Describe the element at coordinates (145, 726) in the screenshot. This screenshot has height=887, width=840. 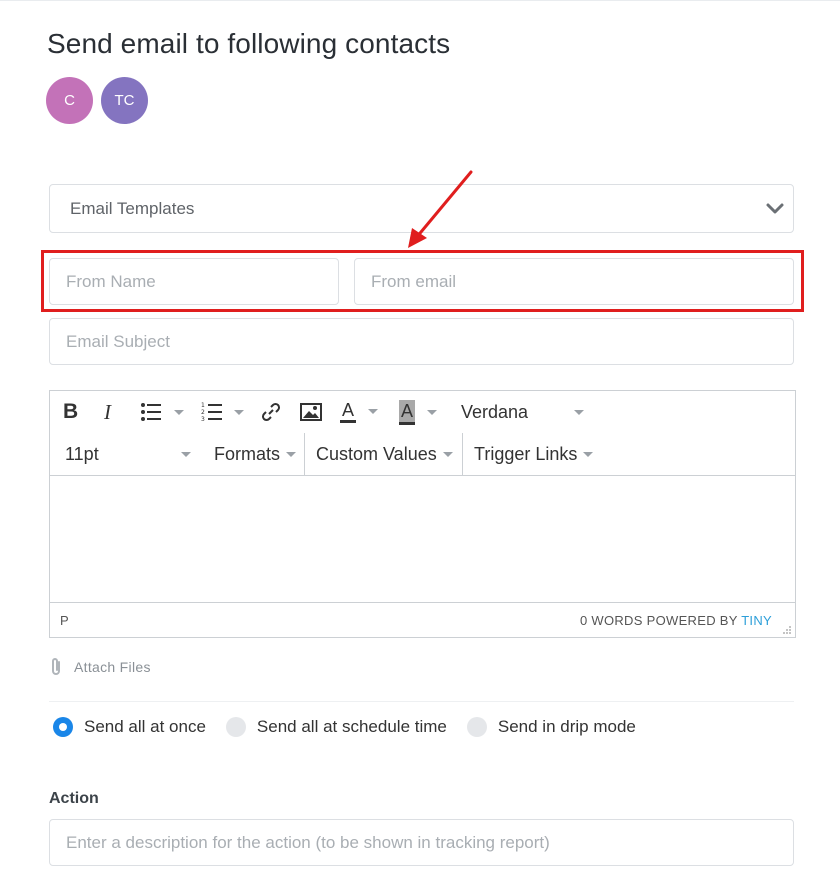
I see `send-all-at-once-label: Send all at once` at that location.